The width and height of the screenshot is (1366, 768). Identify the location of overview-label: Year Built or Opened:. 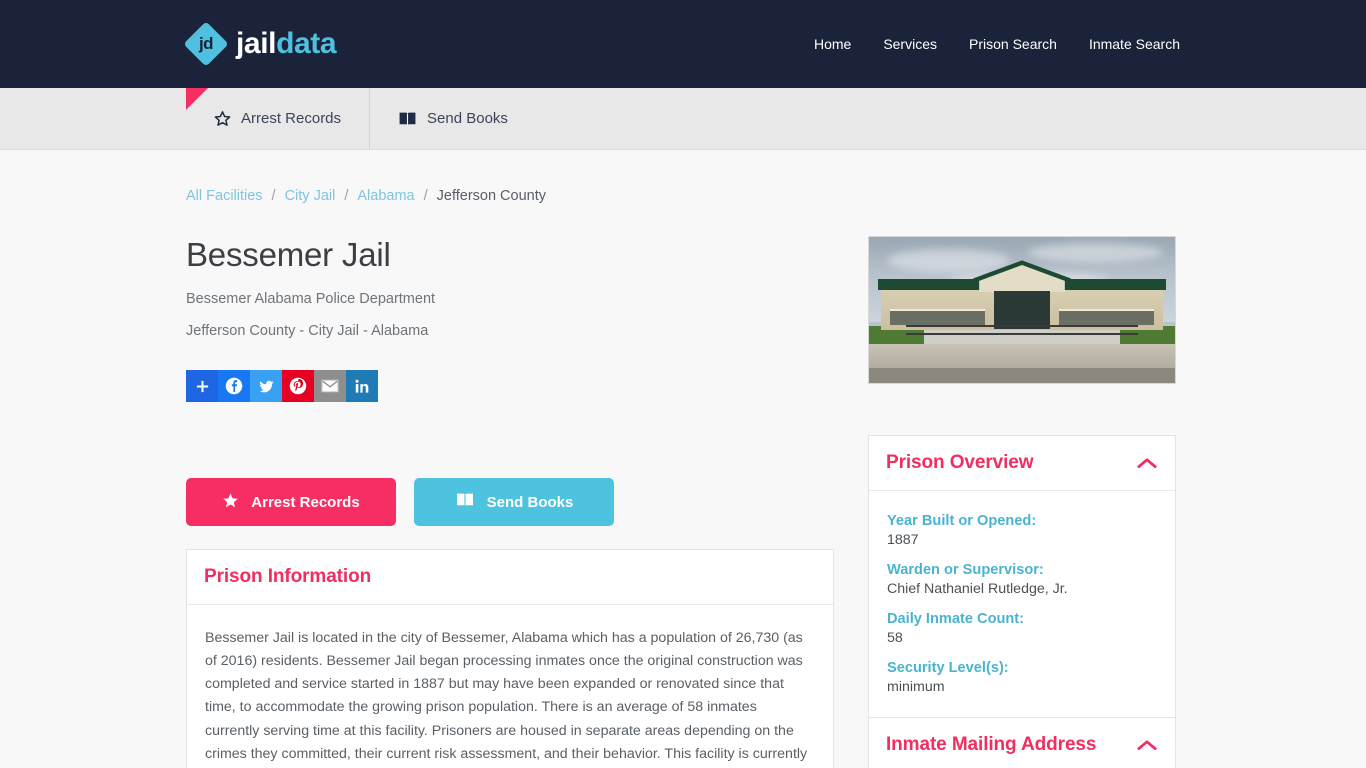
(962, 521).